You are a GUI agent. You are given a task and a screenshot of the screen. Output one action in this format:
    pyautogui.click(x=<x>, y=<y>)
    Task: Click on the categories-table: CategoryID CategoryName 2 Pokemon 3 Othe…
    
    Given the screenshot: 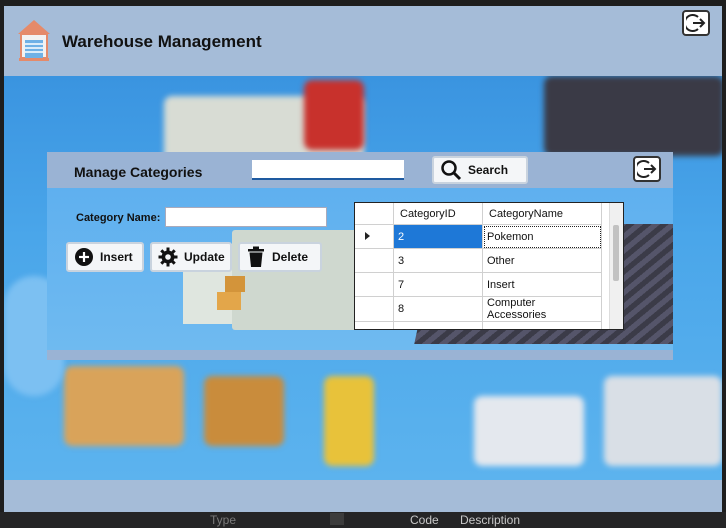 What is the action you would take?
    pyautogui.click(x=478, y=266)
    